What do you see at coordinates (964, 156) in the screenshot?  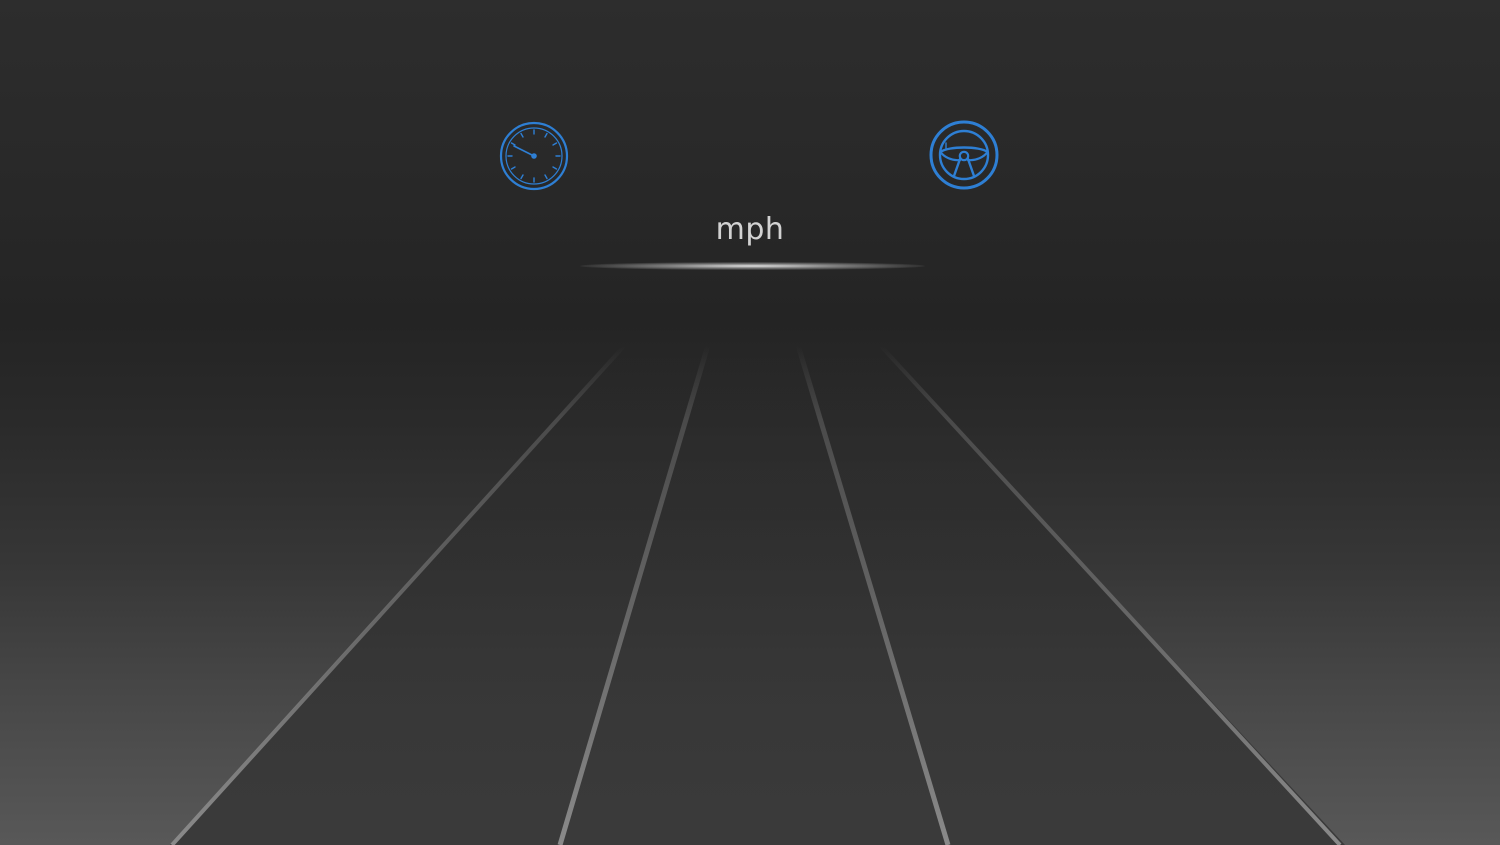 I see `steering-wheel-icon` at bounding box center [964, 156].